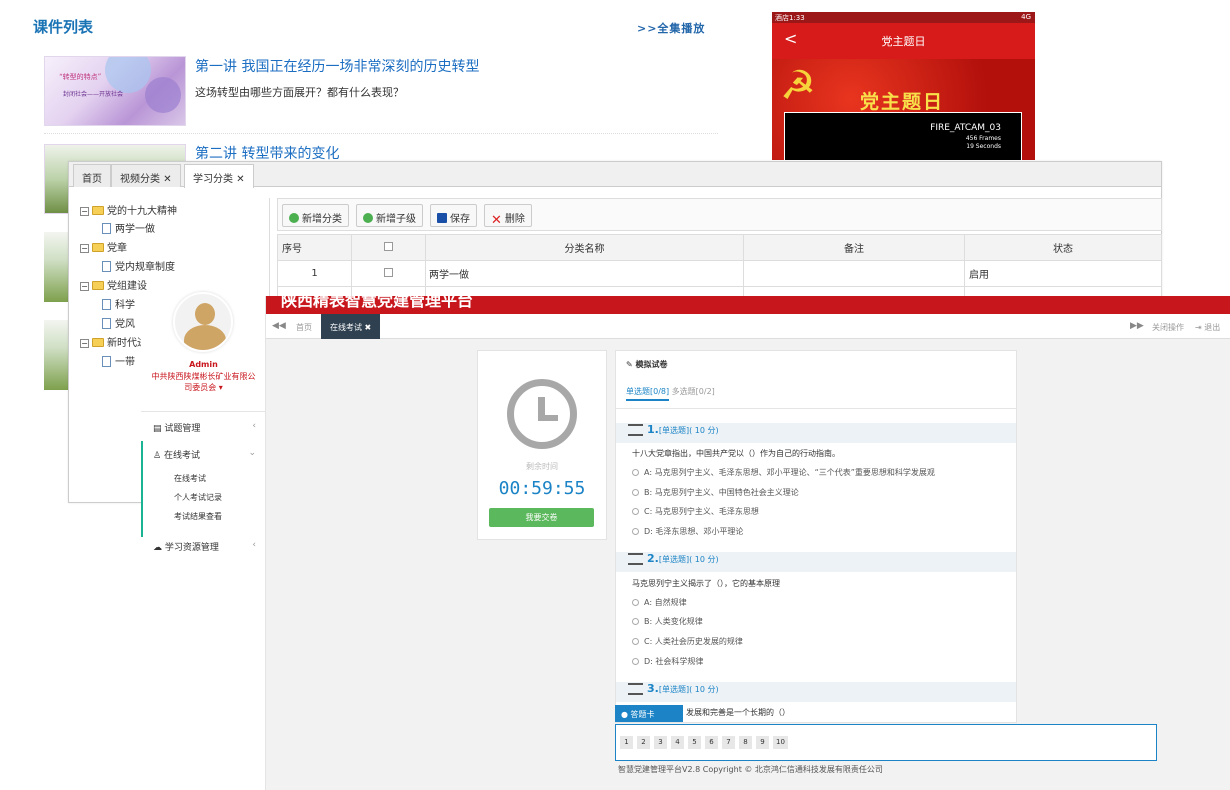 The image size is (1230, 790). I want to click on col-status: 状态, so click(1063, 247).